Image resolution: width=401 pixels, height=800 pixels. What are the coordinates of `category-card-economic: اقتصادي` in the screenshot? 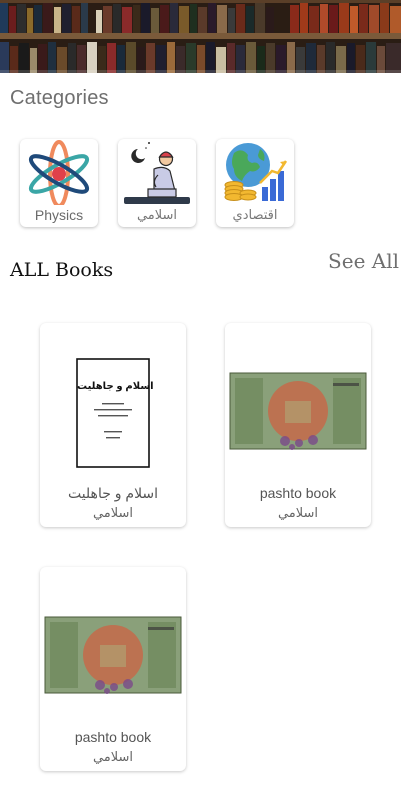 It's located at (255, 183).